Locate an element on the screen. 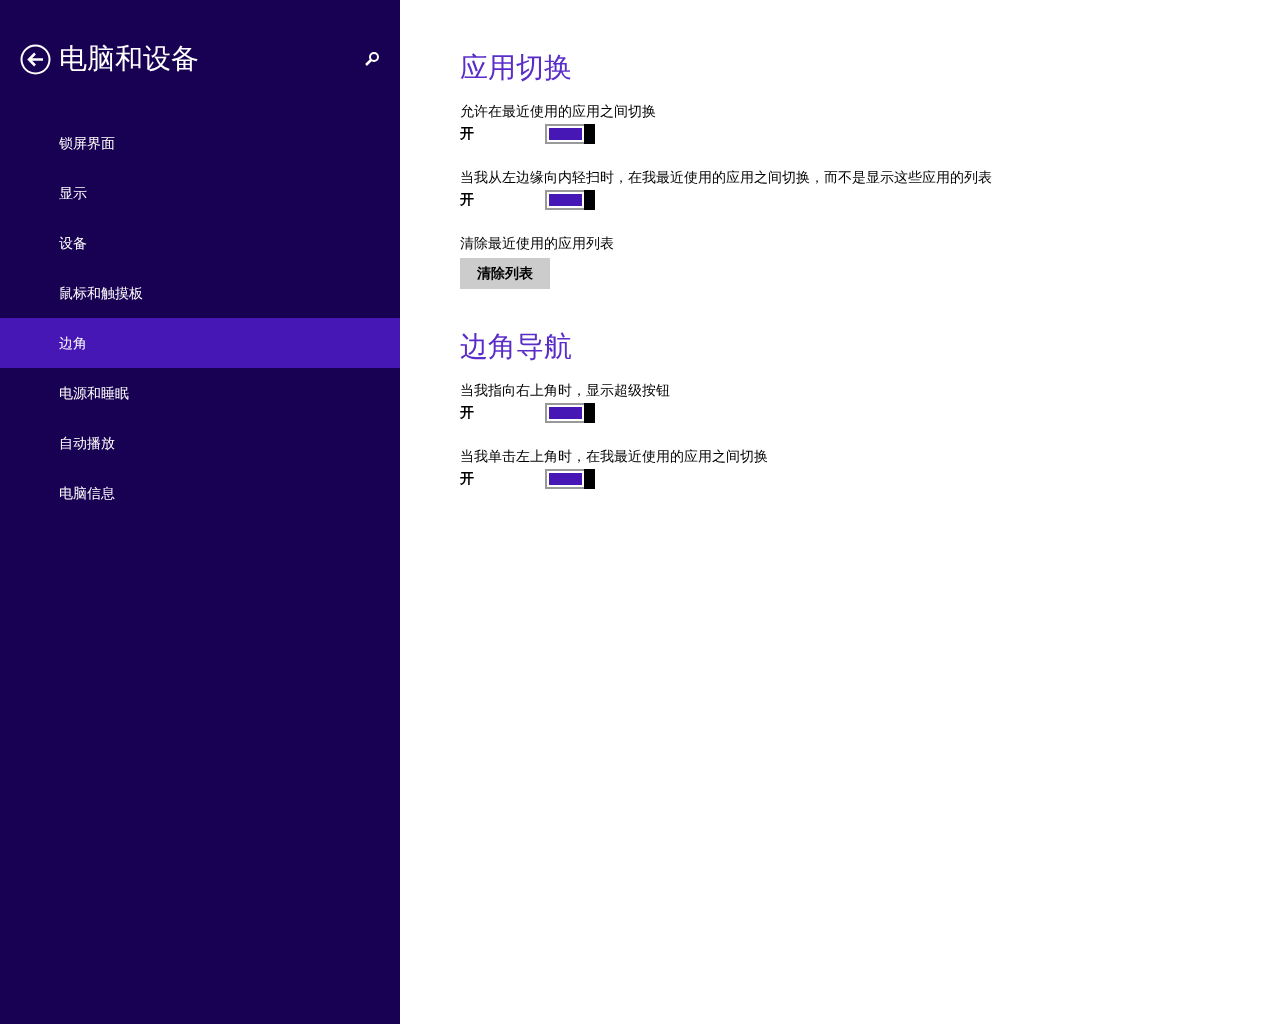 The width and height of the screenshot is (1280, 1024). sidebar-item: 边角 is located at coordinates (200, 343).